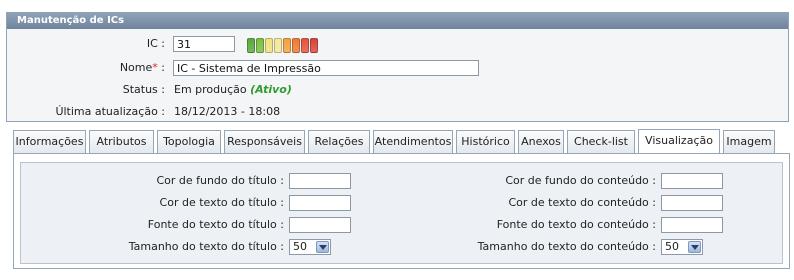  I want to click on title-size-select: 50, so click(310, 247).